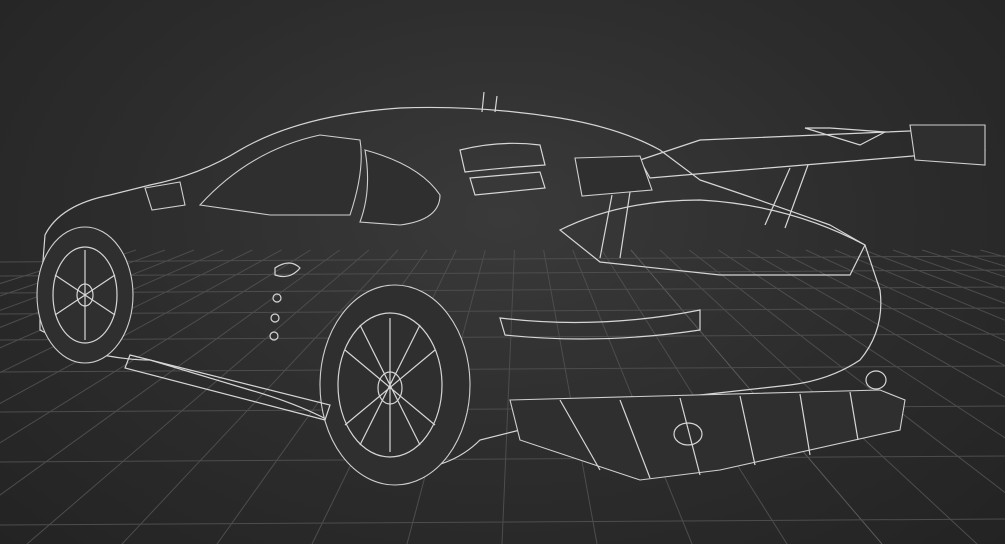 This screenshot has height=544, width=1005. Describe the element at coordinates (275, 317) in the screenshot. I see `side-bolts` at that location.